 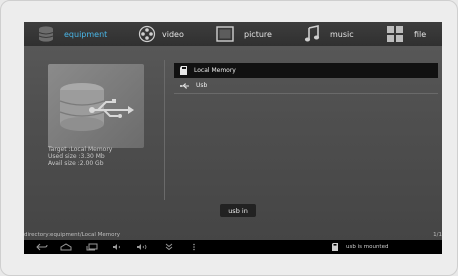 I want to click on volume-down-button, so click(x=117, y=247).